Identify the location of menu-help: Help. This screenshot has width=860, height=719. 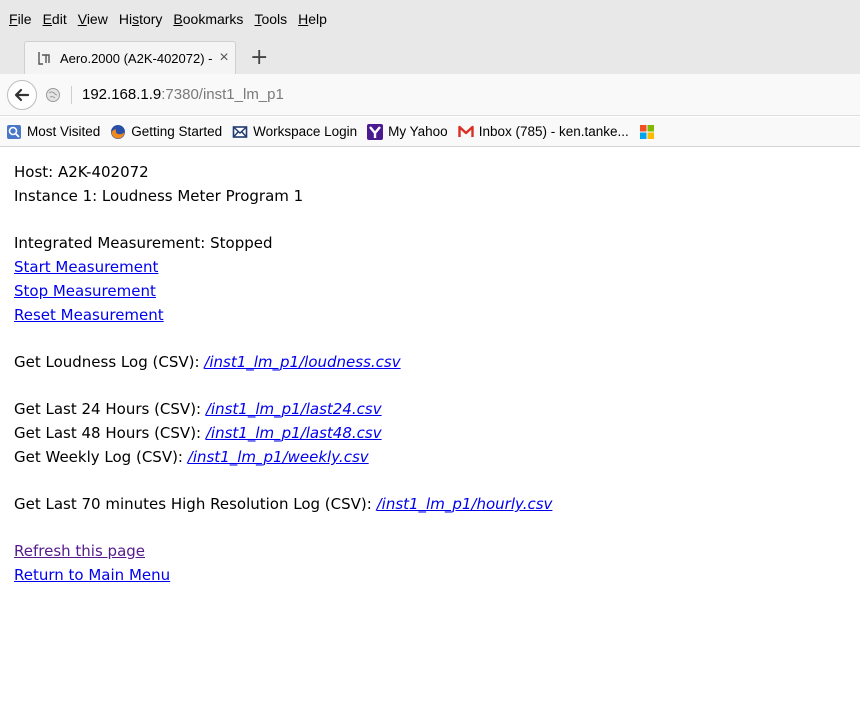
(312, 19).